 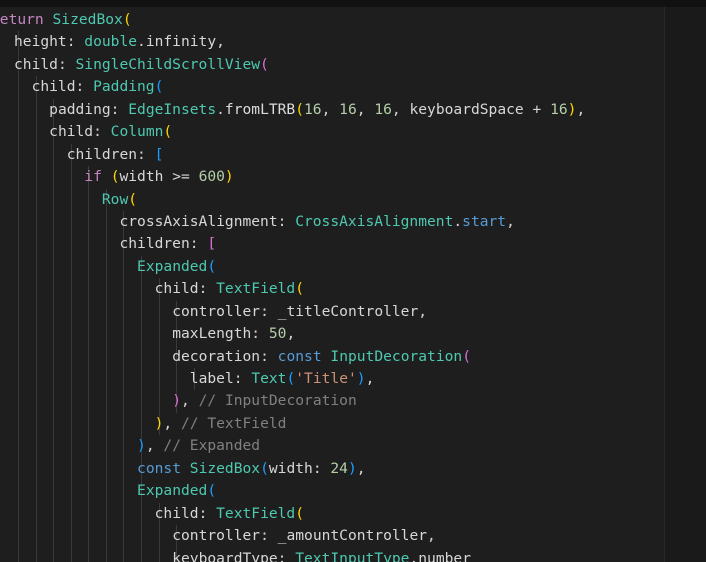 I want to click on code-token: Column, so click(x=137, y=132).